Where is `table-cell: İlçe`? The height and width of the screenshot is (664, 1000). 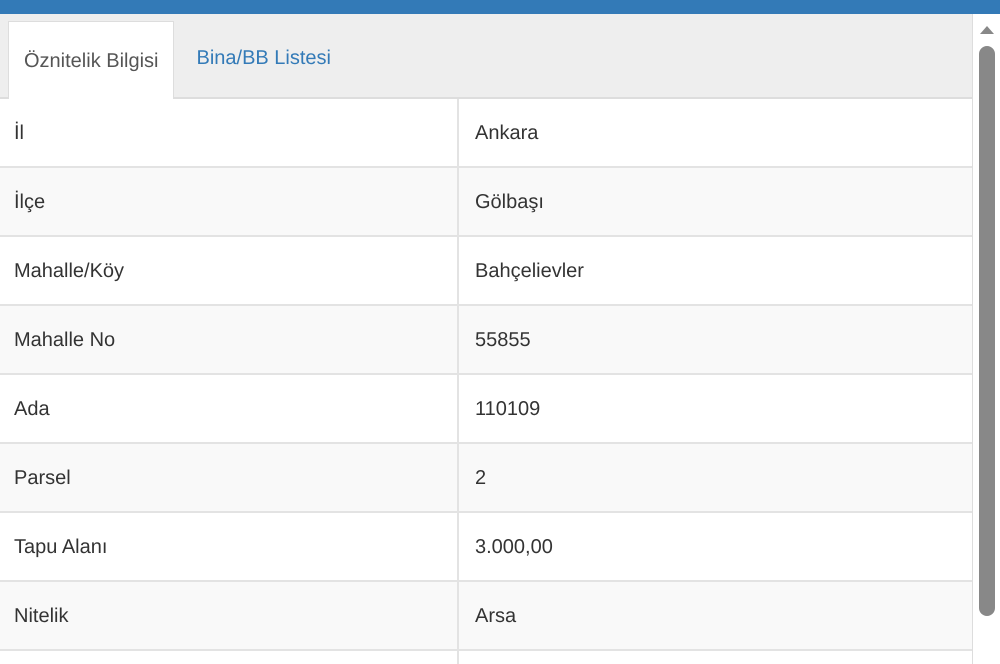 table-cell: İlçe is located at coordinates (229, 201).